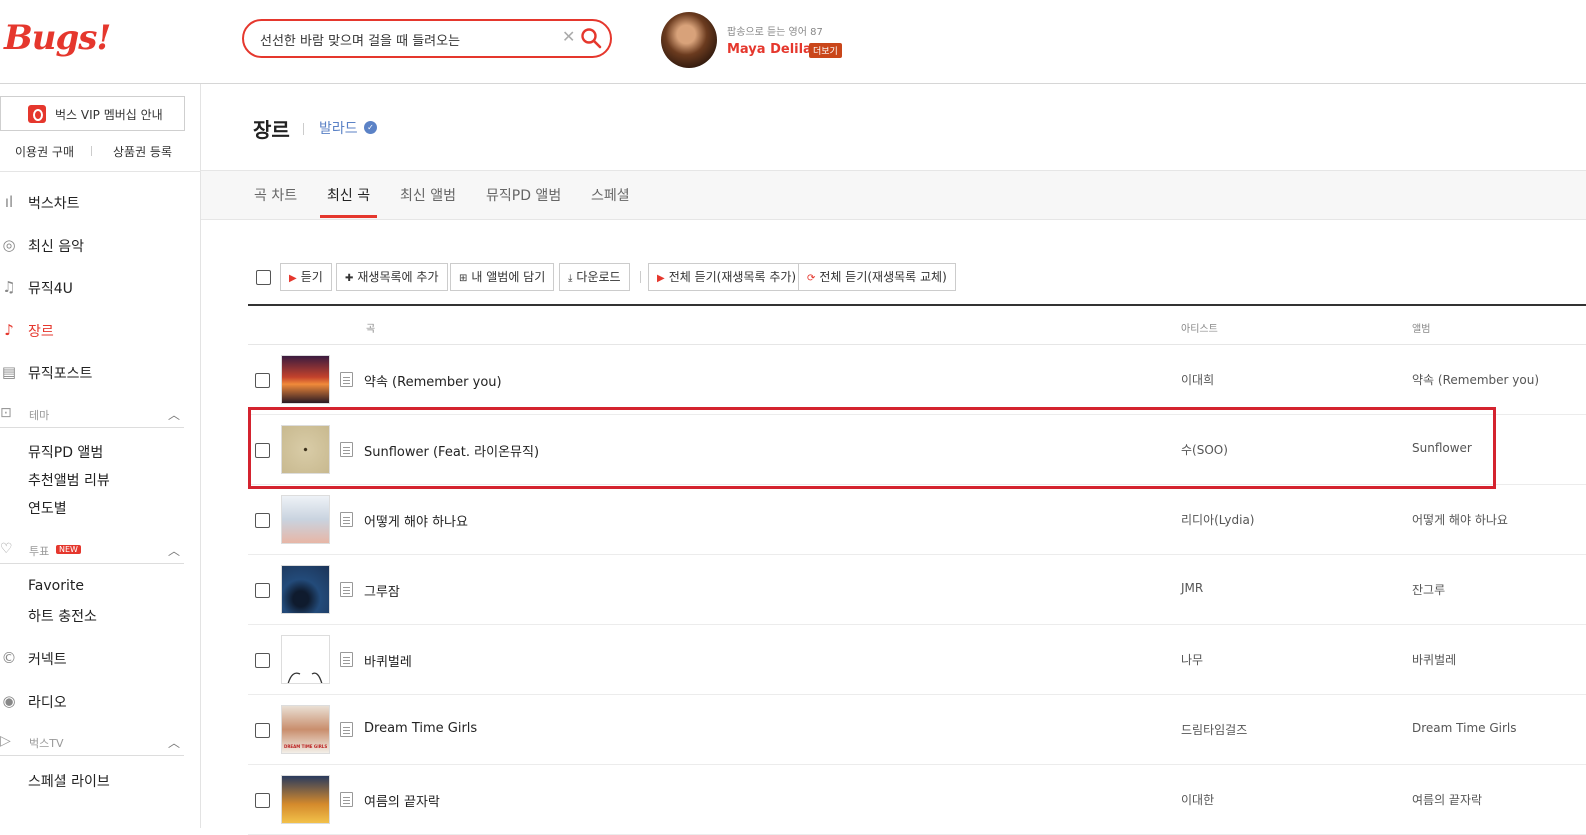 The image size is (1586, 835). Describe the element at coordinates (92, 416) in the screenshot. I see `section-theme: ⊡ 테마 ︿` at that location.